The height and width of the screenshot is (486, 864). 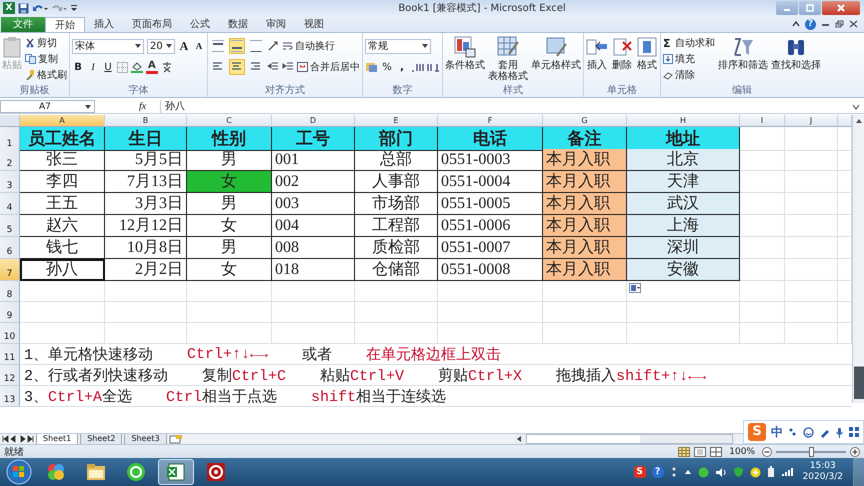 What do you see at coordinates (145, 439) in the screenshot?
I see `sheet-tab: Sheet3` at bounding box center [145, 439].